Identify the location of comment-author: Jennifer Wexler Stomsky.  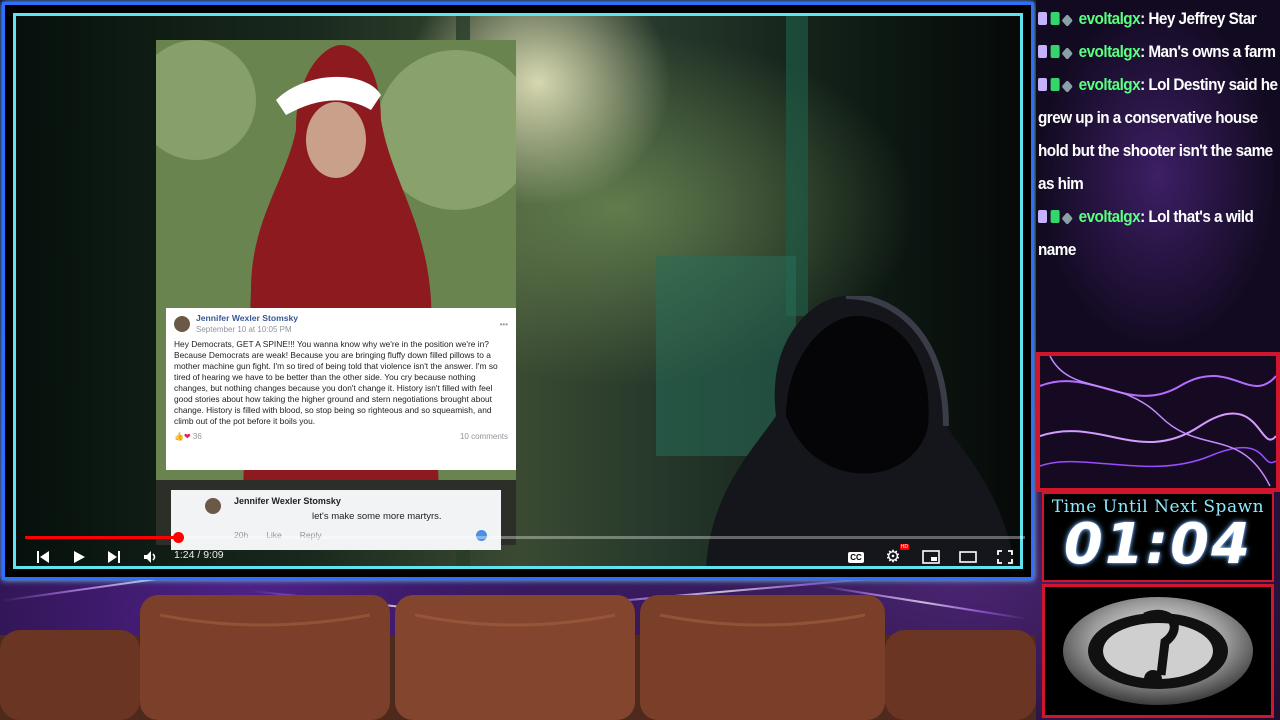
(287, 501).